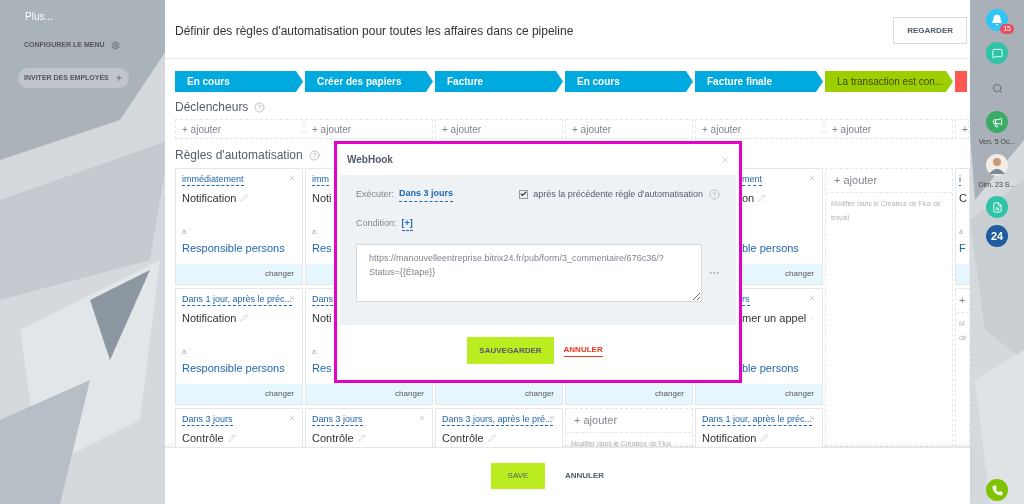  I want to click on checkbox-label: après la précédente règle d'automatisation, so click(618, 194).